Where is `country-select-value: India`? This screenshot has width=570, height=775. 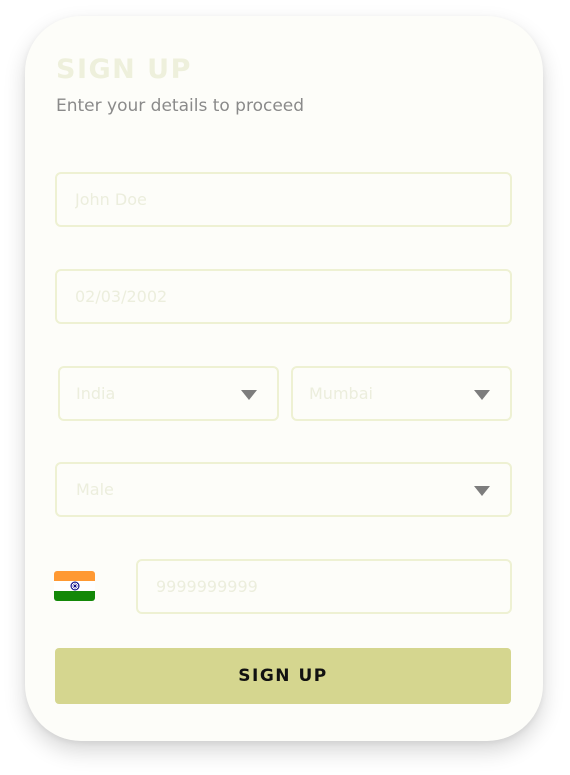 country-select-value: India is located at coordinates (96, 393).